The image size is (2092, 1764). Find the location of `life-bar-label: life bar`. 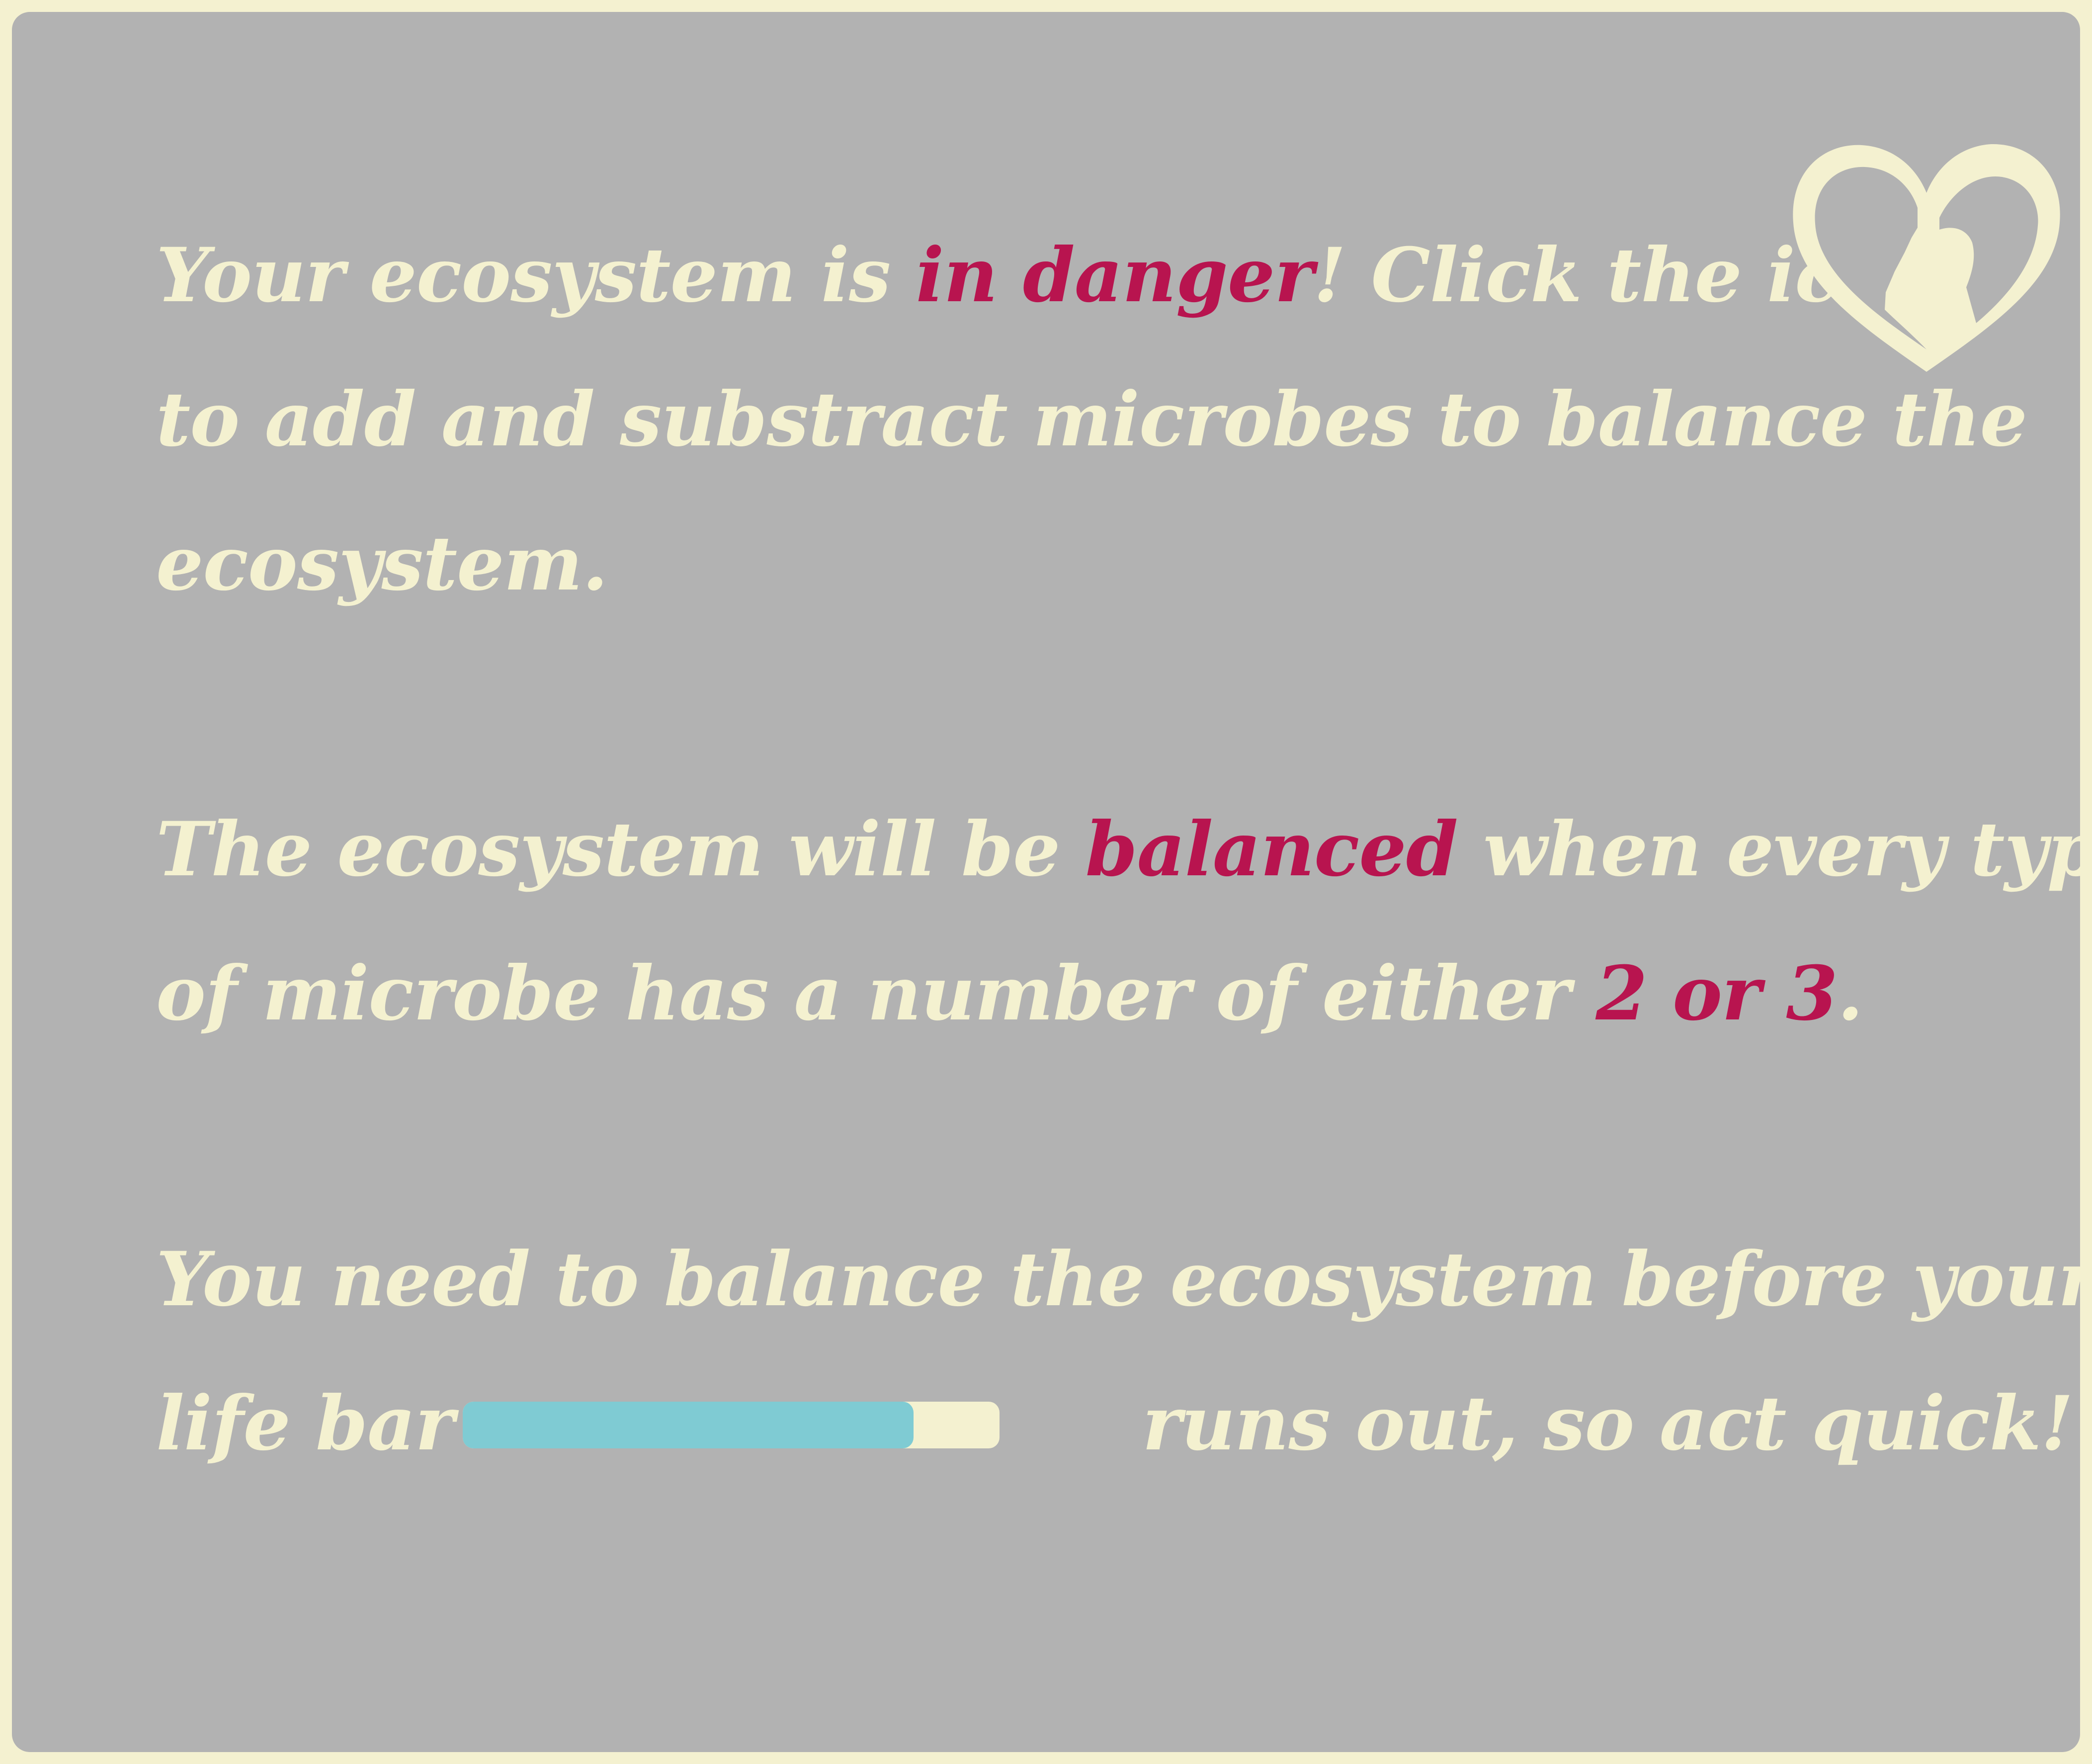

life-bar-label: life bar is located at coordinates (305, 1423).